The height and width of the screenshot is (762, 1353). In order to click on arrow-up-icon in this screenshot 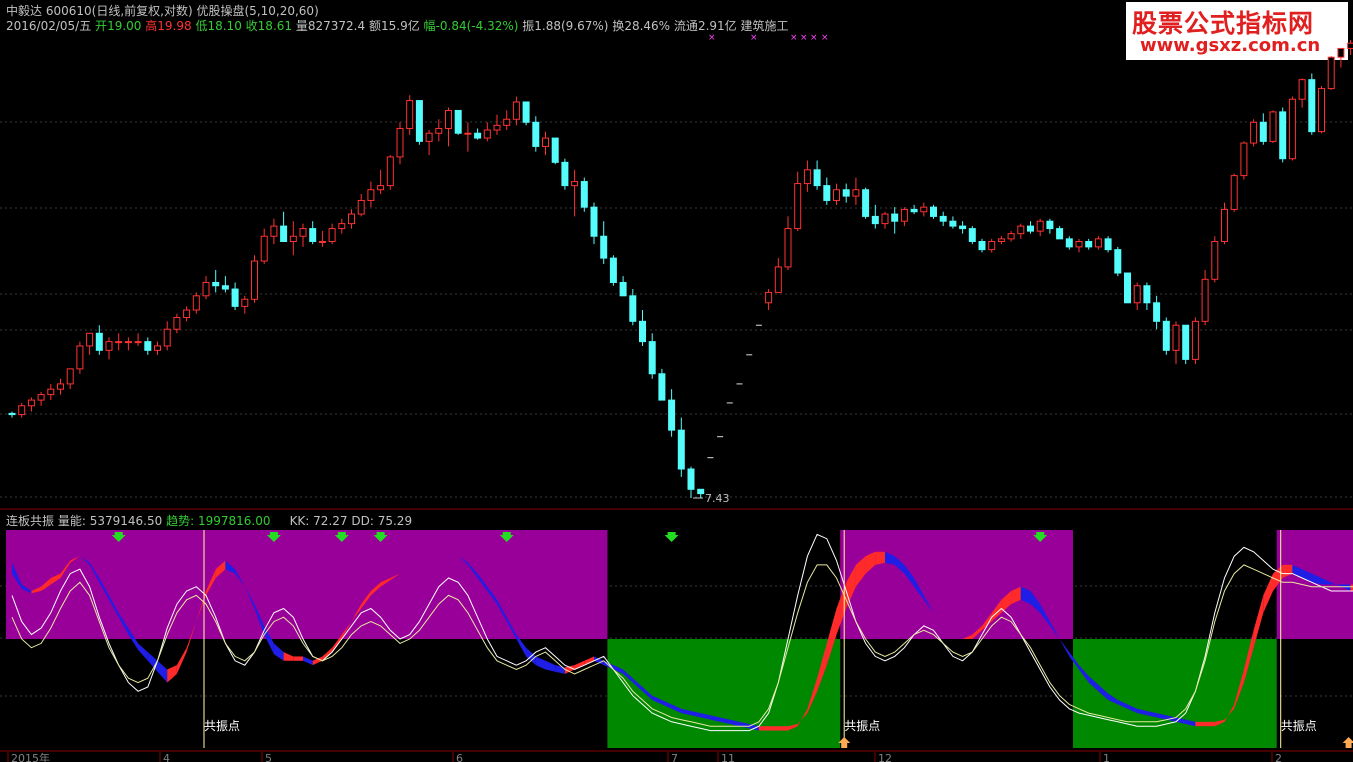, I will do `click(1347, 742)`.